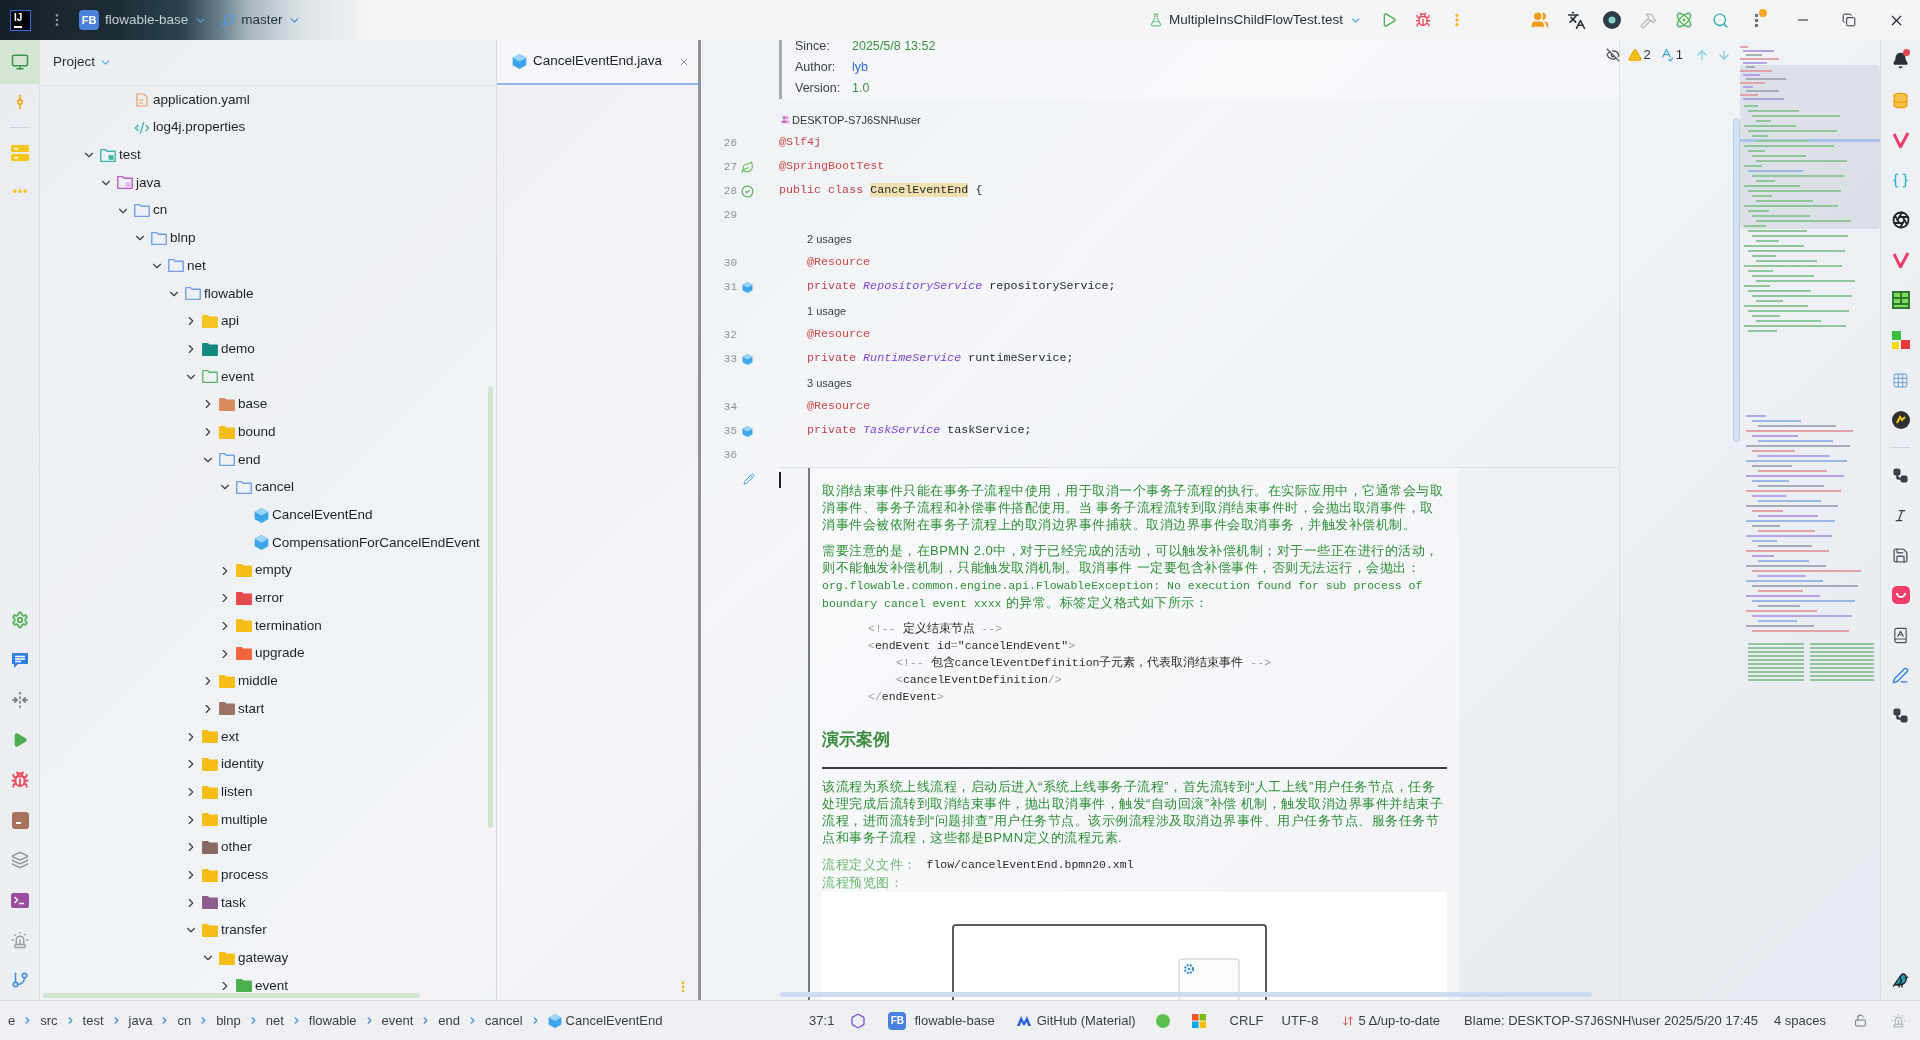 This screenshot has height=1040, width=1920. I want to click on tree-item: java, so click(129, 182).